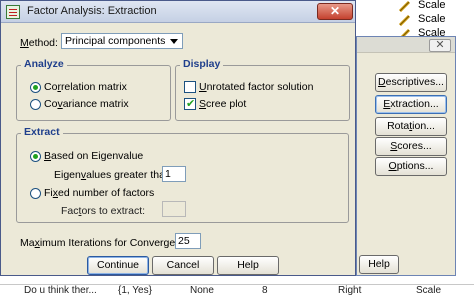 This screenshot has height=296, width=474. I want to click on covariance-matrix-label: Covariance matrix, so click(86, 104).